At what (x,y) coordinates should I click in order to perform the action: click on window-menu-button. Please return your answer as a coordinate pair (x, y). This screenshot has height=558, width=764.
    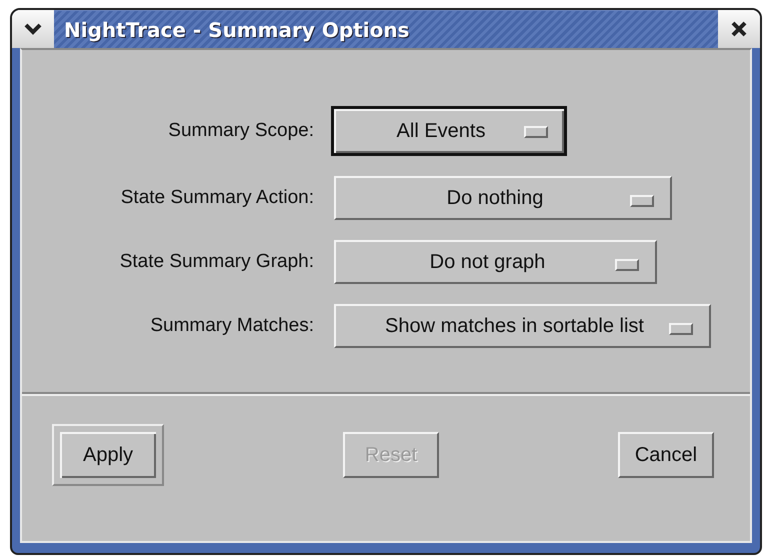
    Looking at the image, I should click on (33, 29).